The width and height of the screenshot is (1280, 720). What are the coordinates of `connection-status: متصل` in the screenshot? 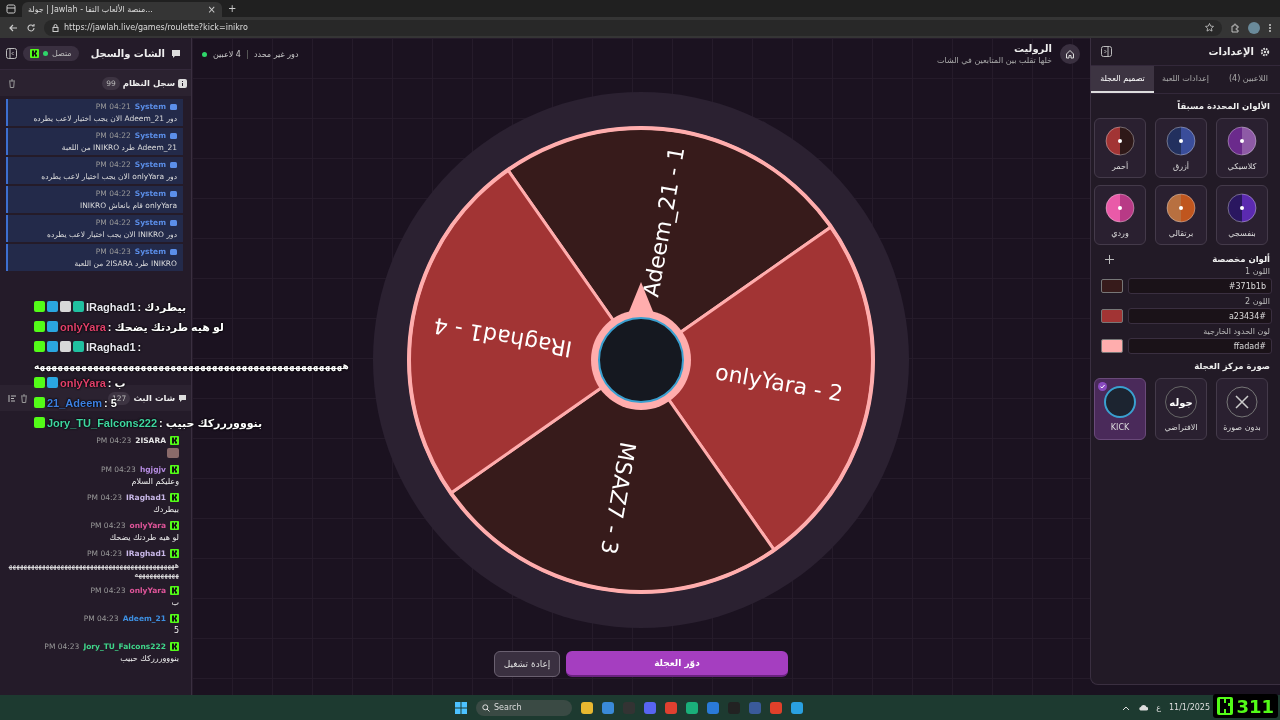 It's located at (50, 53).